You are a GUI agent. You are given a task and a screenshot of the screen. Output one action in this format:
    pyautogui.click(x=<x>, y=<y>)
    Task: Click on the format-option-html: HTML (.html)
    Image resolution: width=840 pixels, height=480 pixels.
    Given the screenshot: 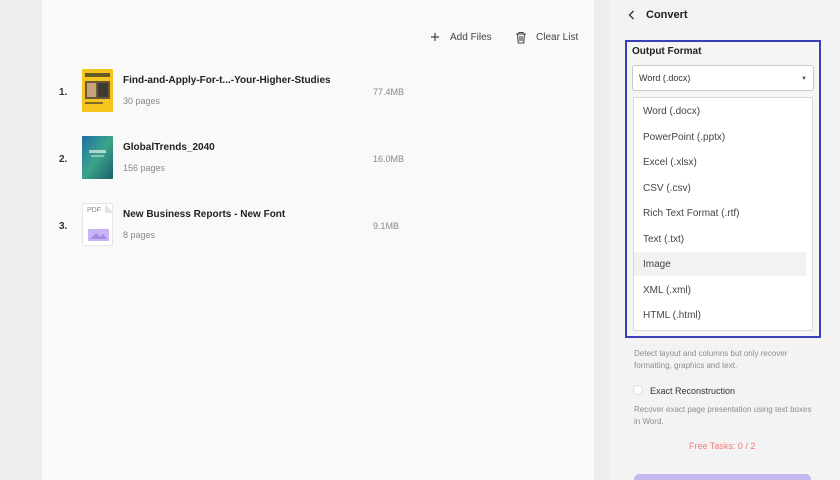 What is the action you would take?
    pyautogui.click(x=720, y=315)
    